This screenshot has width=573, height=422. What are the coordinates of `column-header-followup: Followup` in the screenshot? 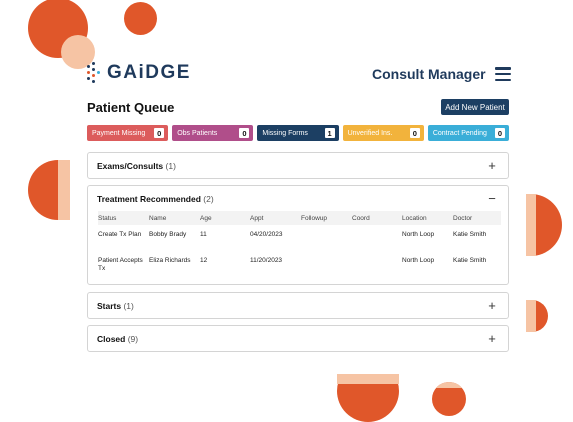 It's located at (326, 218).